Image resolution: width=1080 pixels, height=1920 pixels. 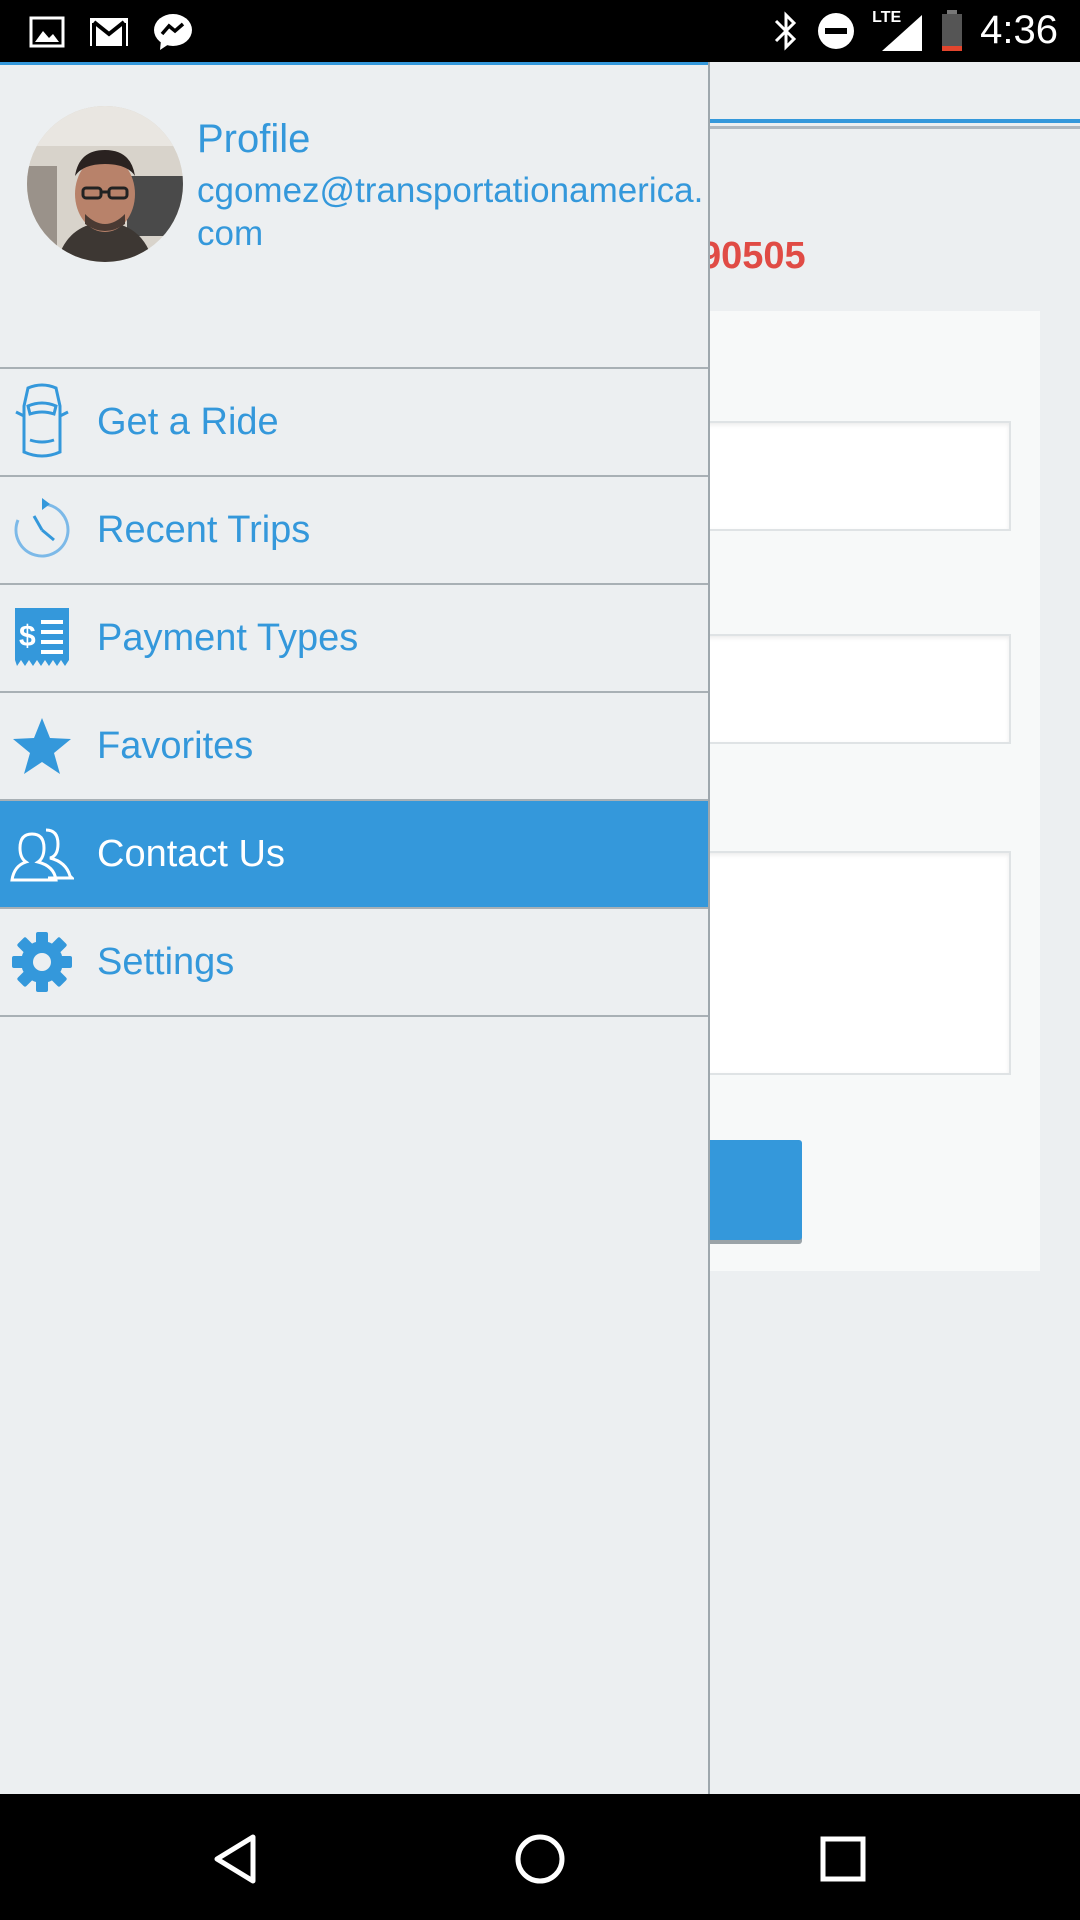 What do you see at coordinates (895, 127) in the screenshot?
I see `header-divider-shadow` at bounding box center [895, 127].